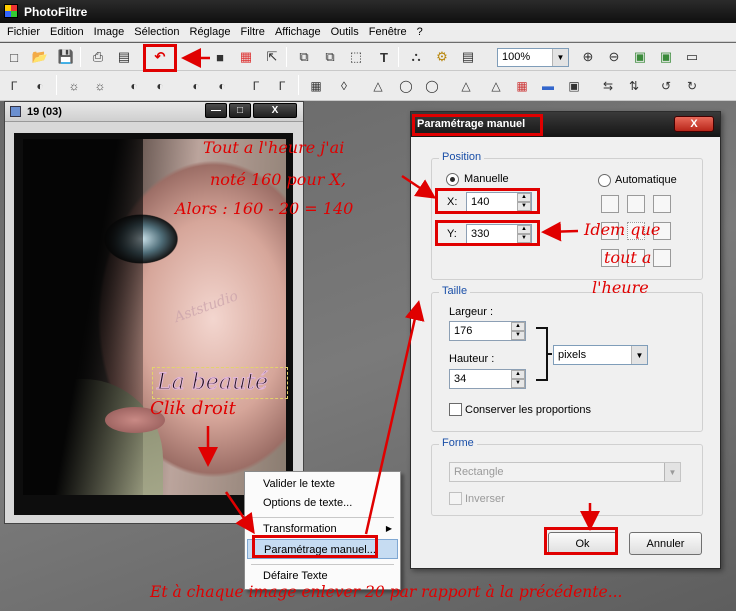 The width and height of the screenshot is (736, 611). What do you see at coordinates (44, 112) in the screenshot?
I see `image-window-title: 19 (03)` at bounding box center [44, 112].